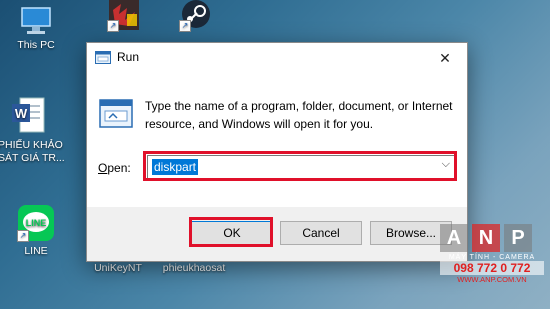  I want to click on cancel-button-label: Cancel, so click(321, 233).